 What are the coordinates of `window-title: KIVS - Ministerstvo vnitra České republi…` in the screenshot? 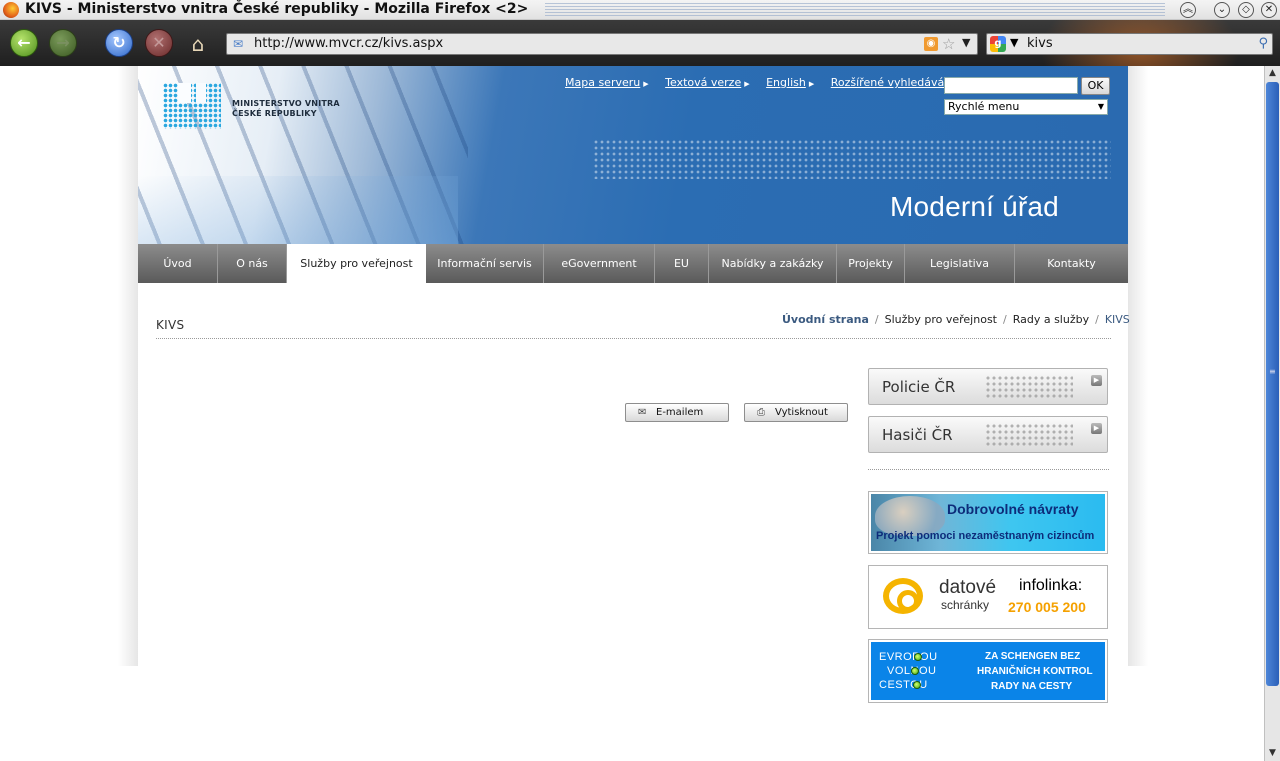 It's located at (277, 9).